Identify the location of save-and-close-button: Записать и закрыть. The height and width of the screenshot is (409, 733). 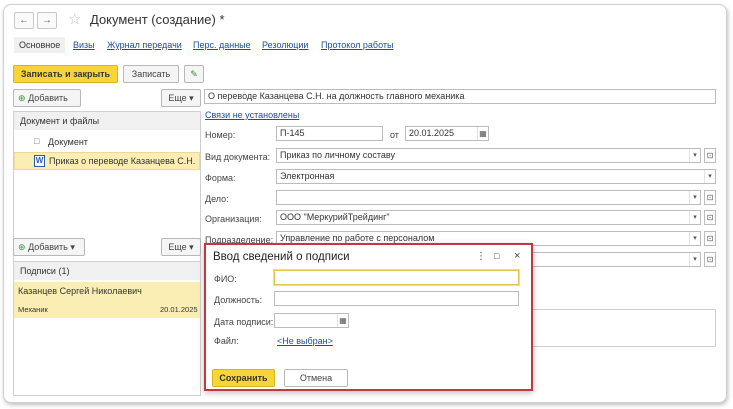
(65, 74).